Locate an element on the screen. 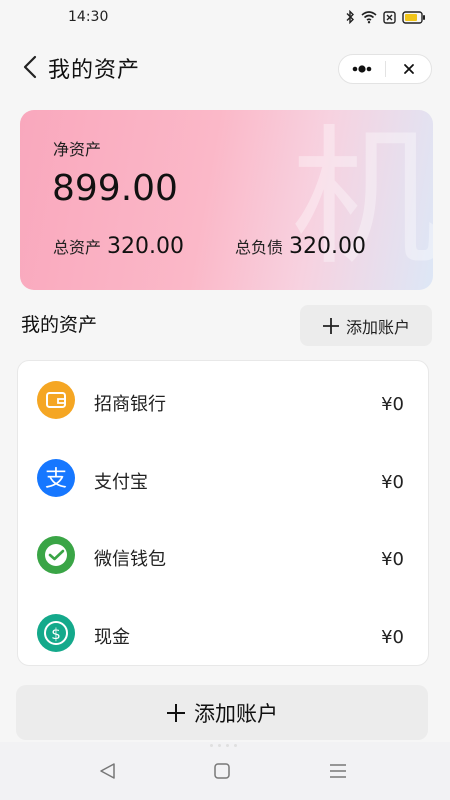  nav-back-icon is located at coordinates (108, 771).